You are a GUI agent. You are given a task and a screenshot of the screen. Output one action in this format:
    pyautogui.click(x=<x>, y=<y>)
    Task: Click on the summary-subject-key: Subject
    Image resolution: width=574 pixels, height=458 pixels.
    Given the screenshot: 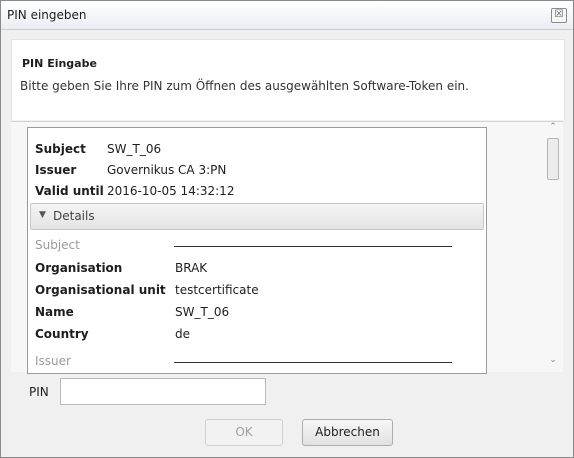 What is the action you would take?
    pyautogui.click(x=60, y=149)
    